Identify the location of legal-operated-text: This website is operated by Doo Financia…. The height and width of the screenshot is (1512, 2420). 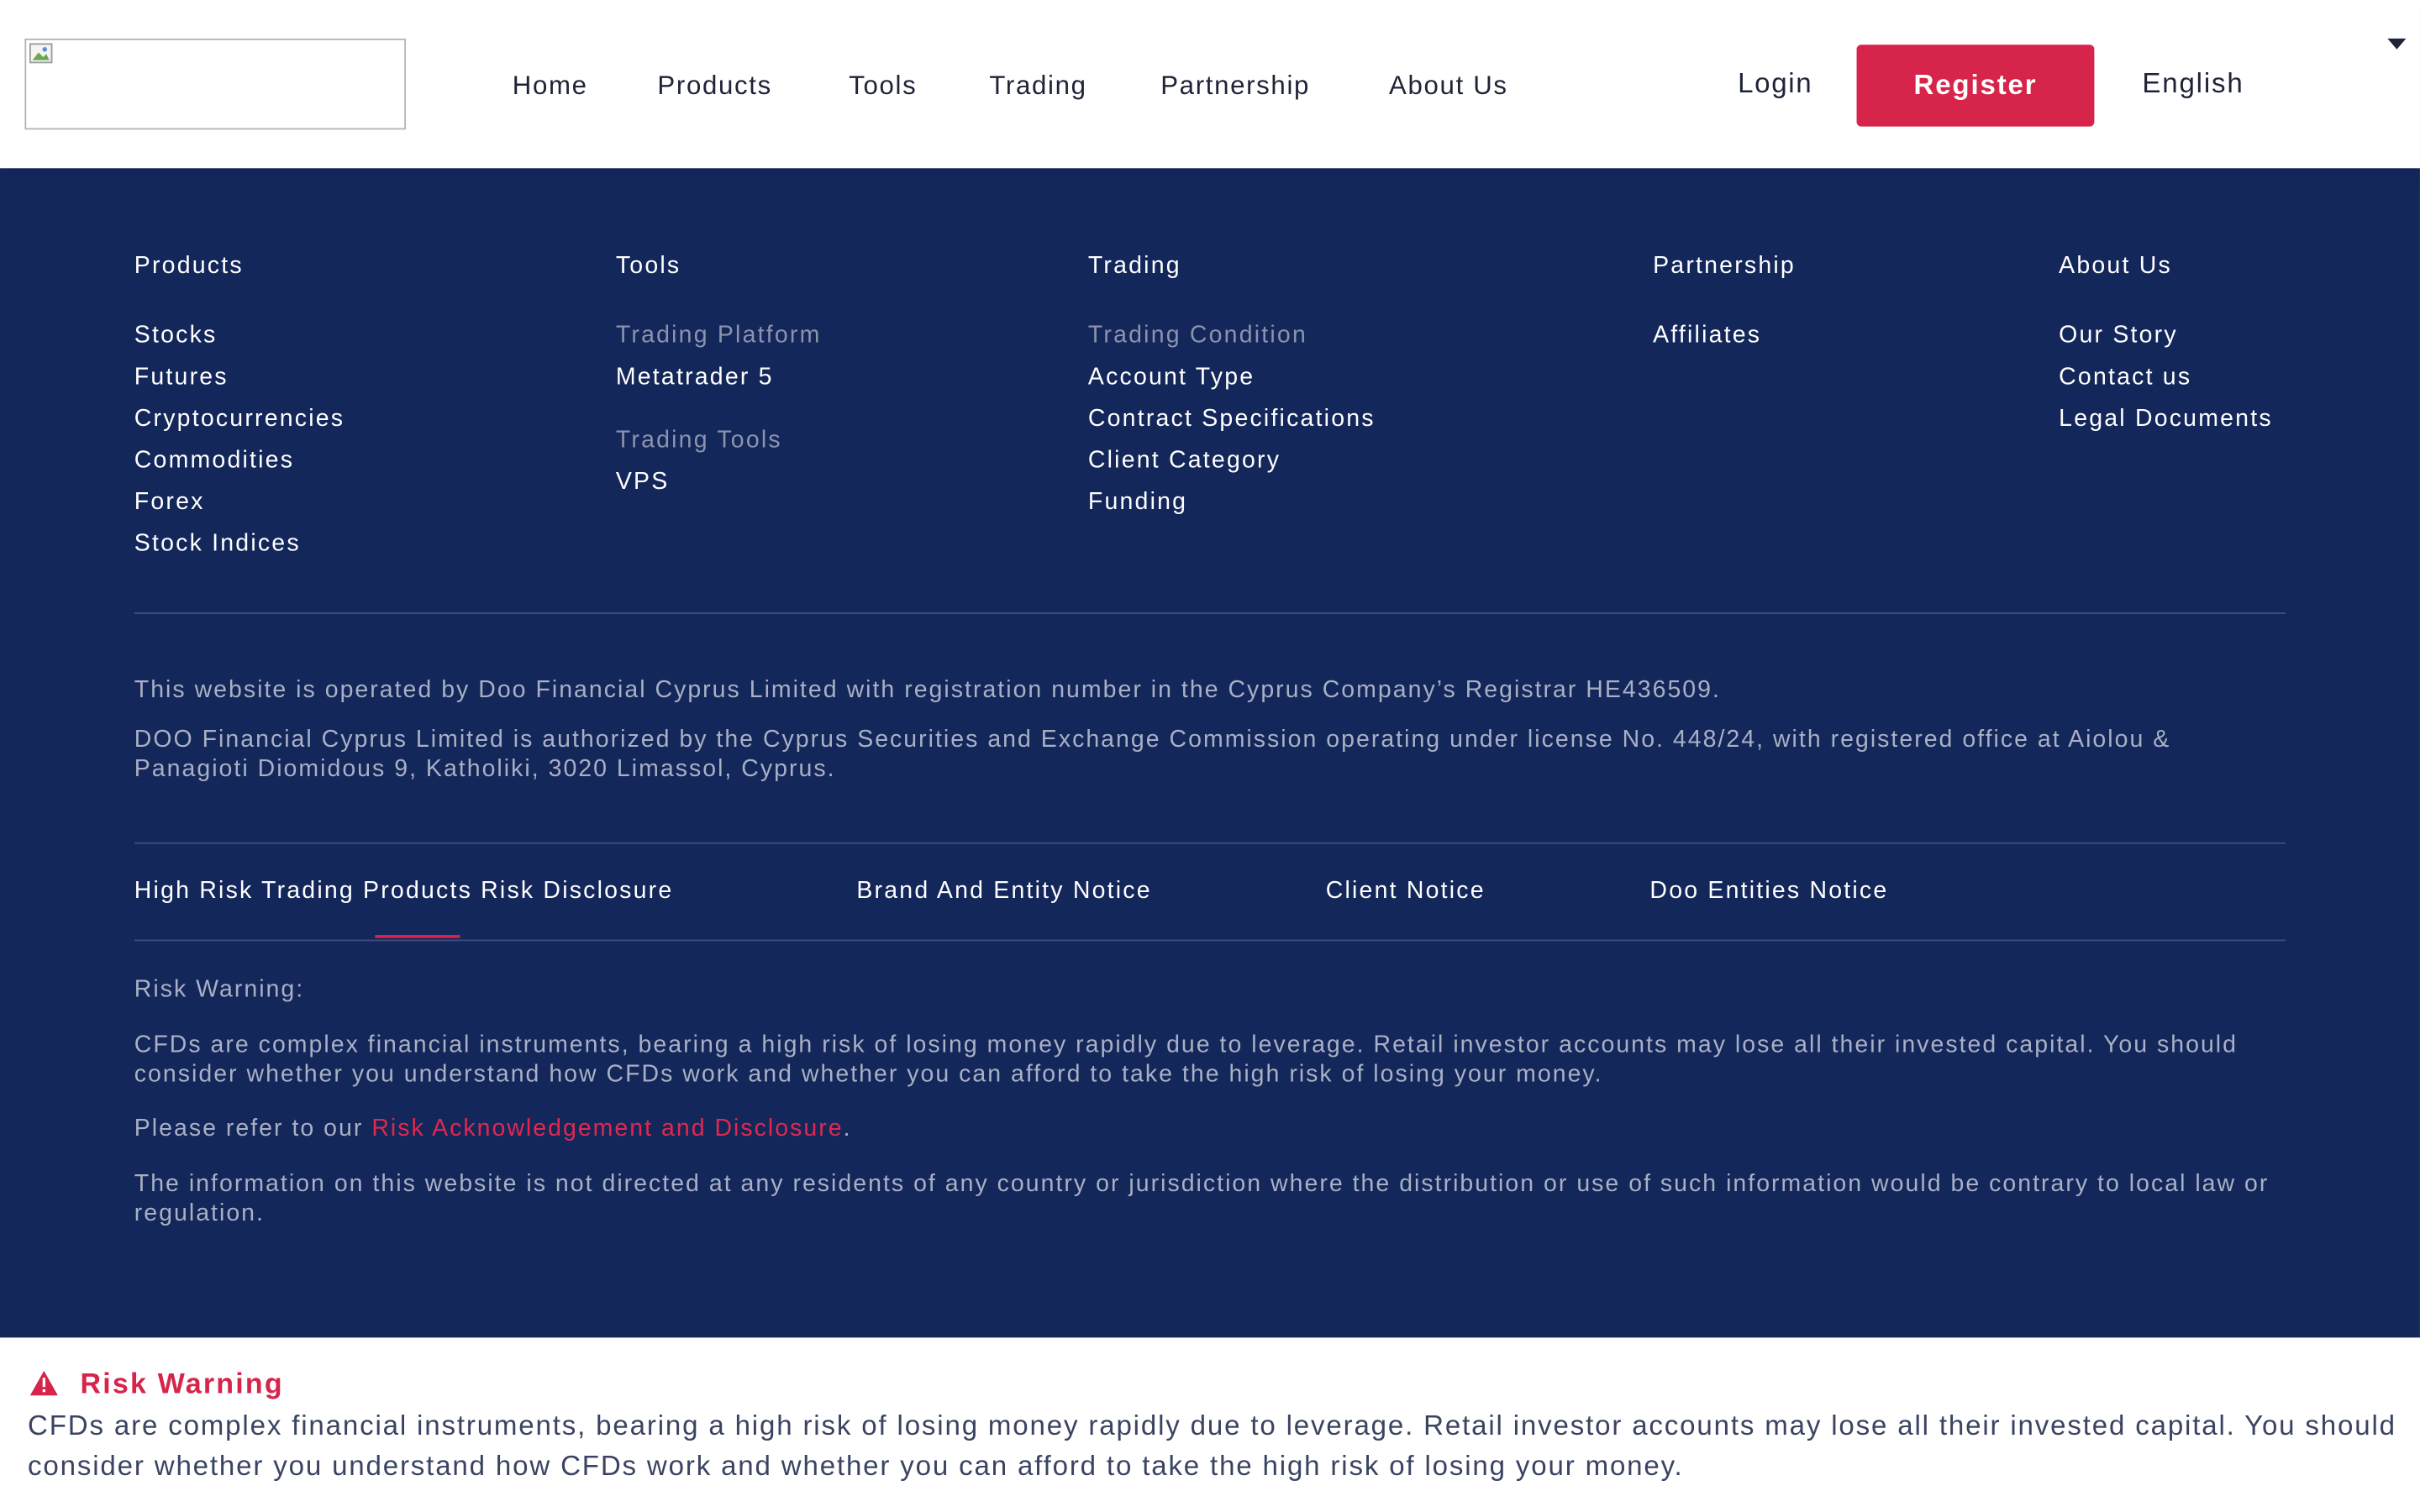
(928, 690).